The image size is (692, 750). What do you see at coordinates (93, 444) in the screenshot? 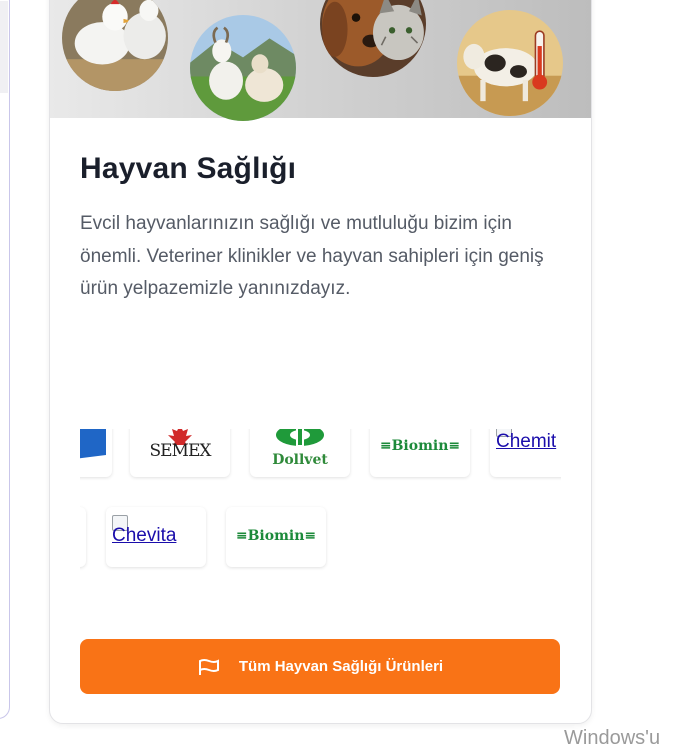
I see `blue-flag-logo-icon` at bounding box center [93, 444].